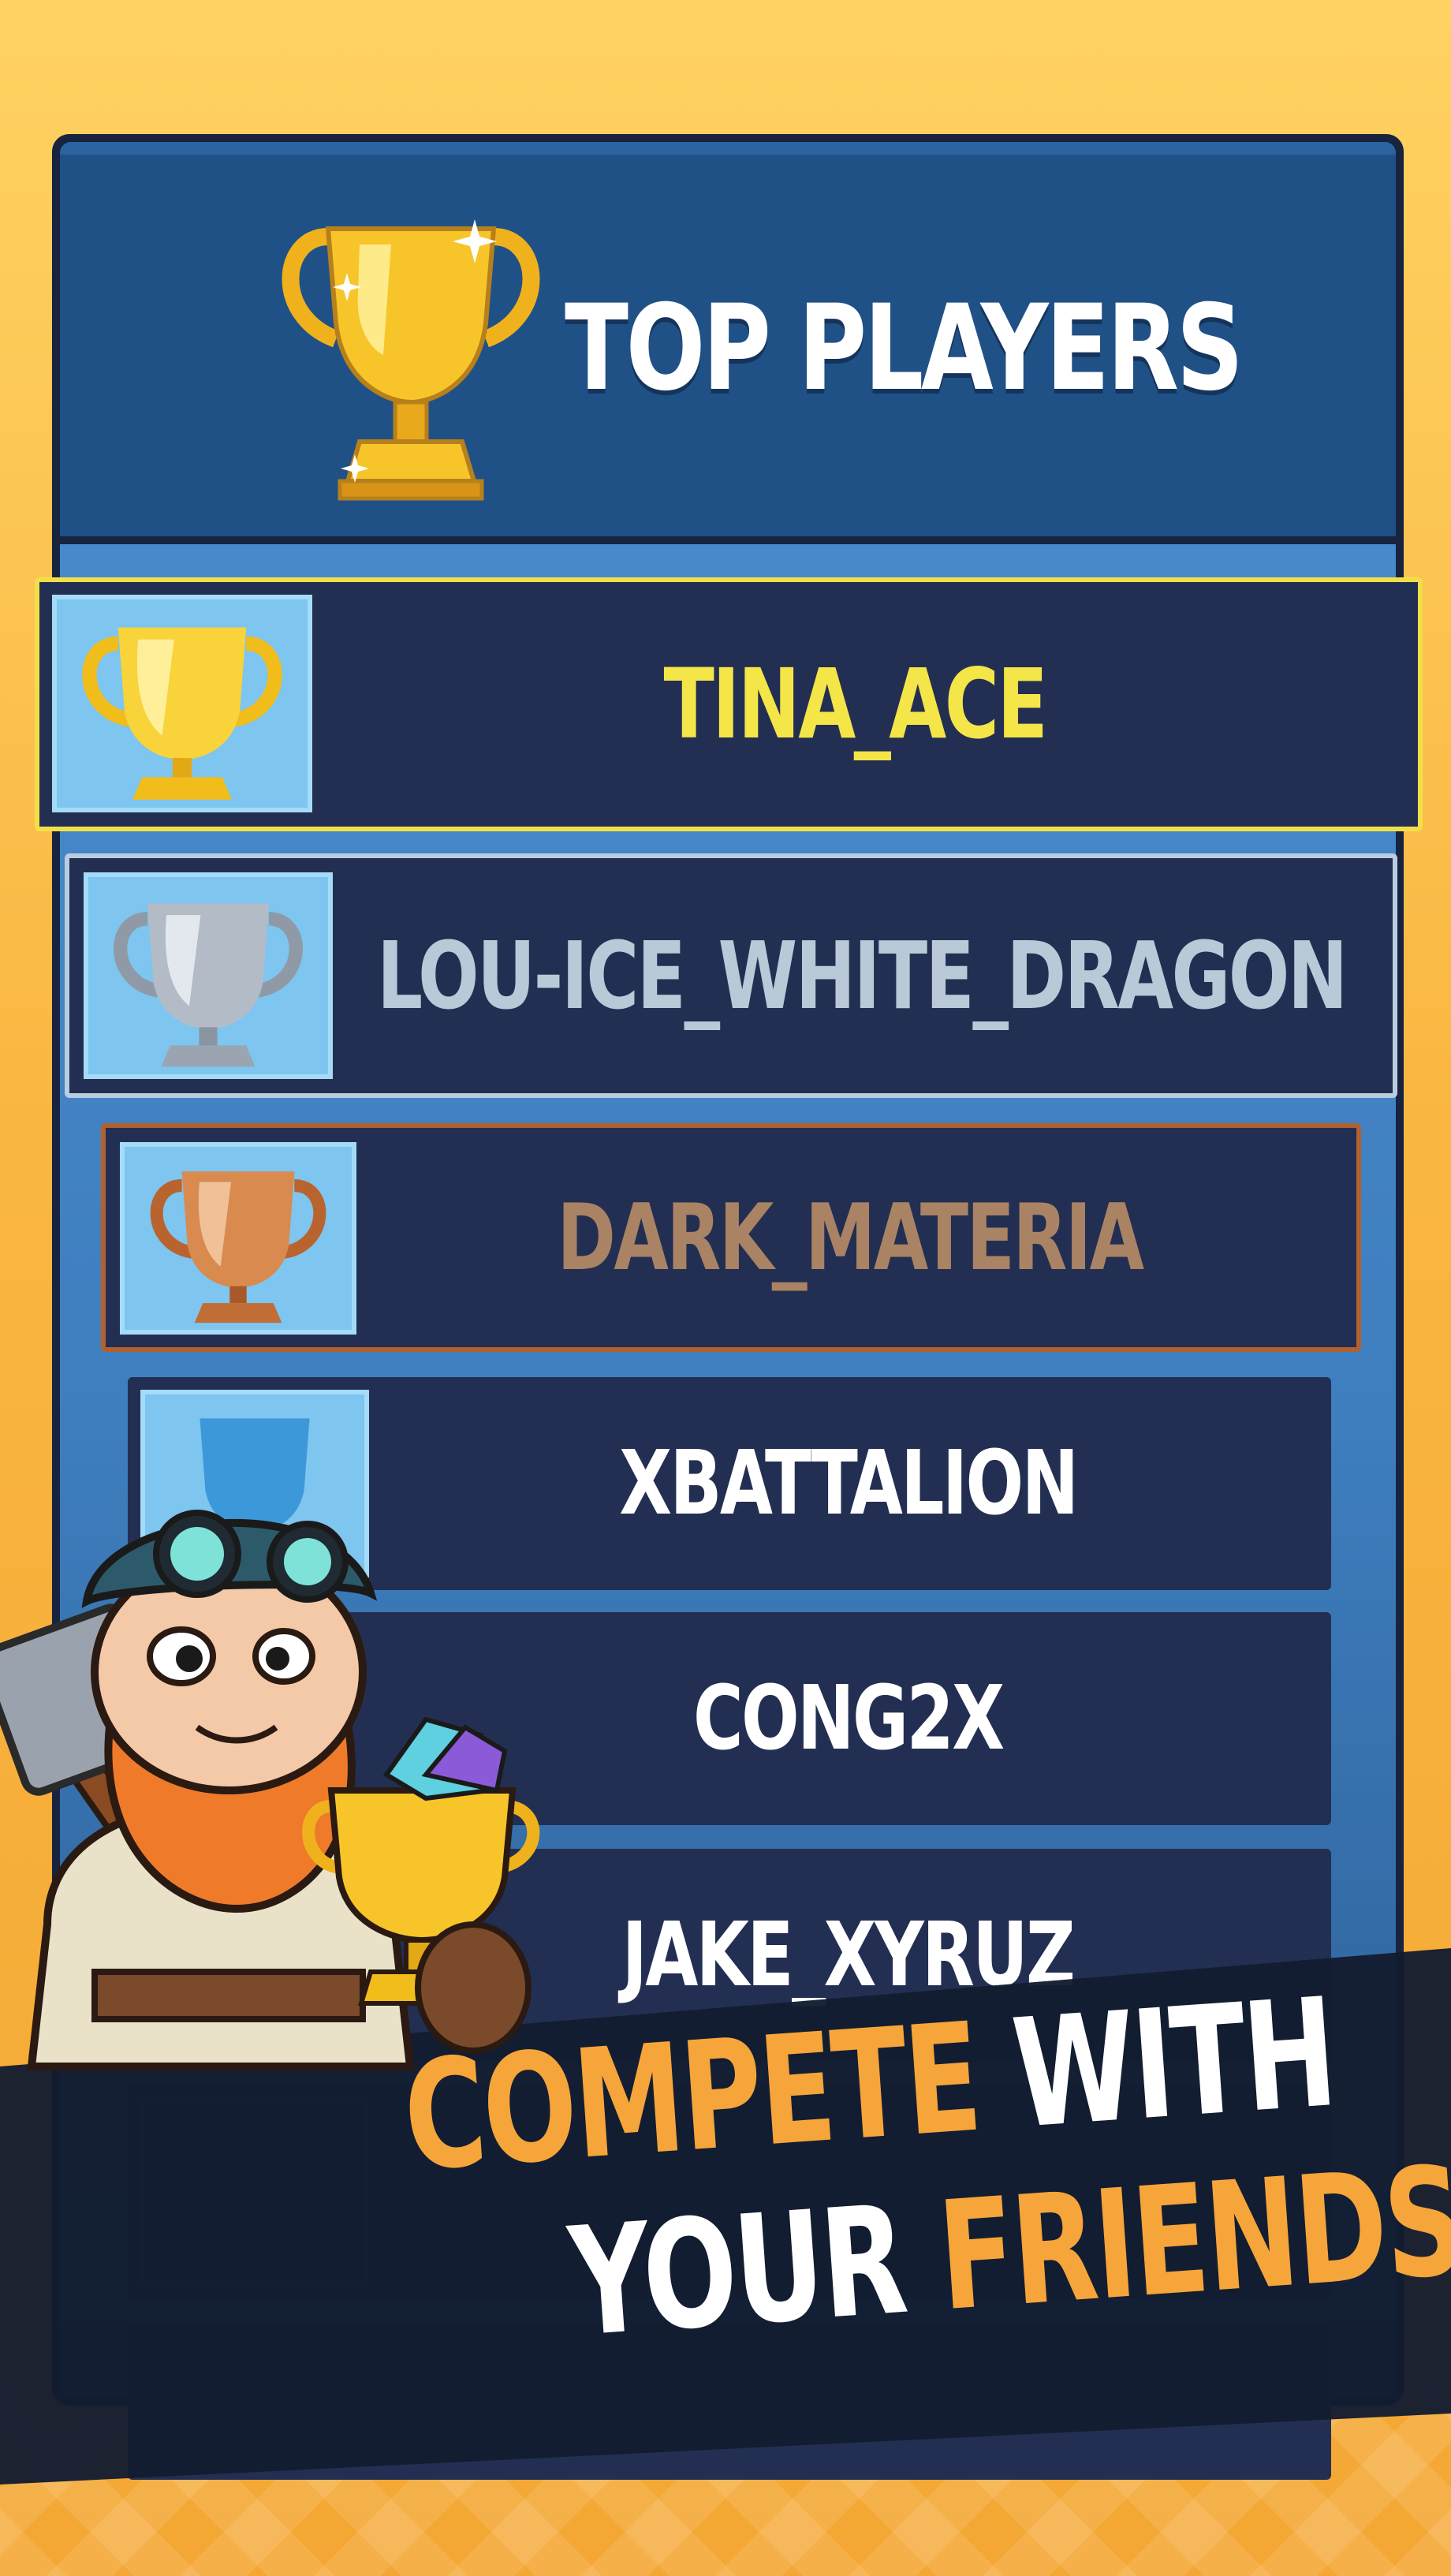 This screenshot has width=1451, height=2576. What do you see at coordinates (862, 975) in the screenshot?
I see `player-name: LOU-ICE_WHITE_DRAGON` at bounding box center [862, 975].